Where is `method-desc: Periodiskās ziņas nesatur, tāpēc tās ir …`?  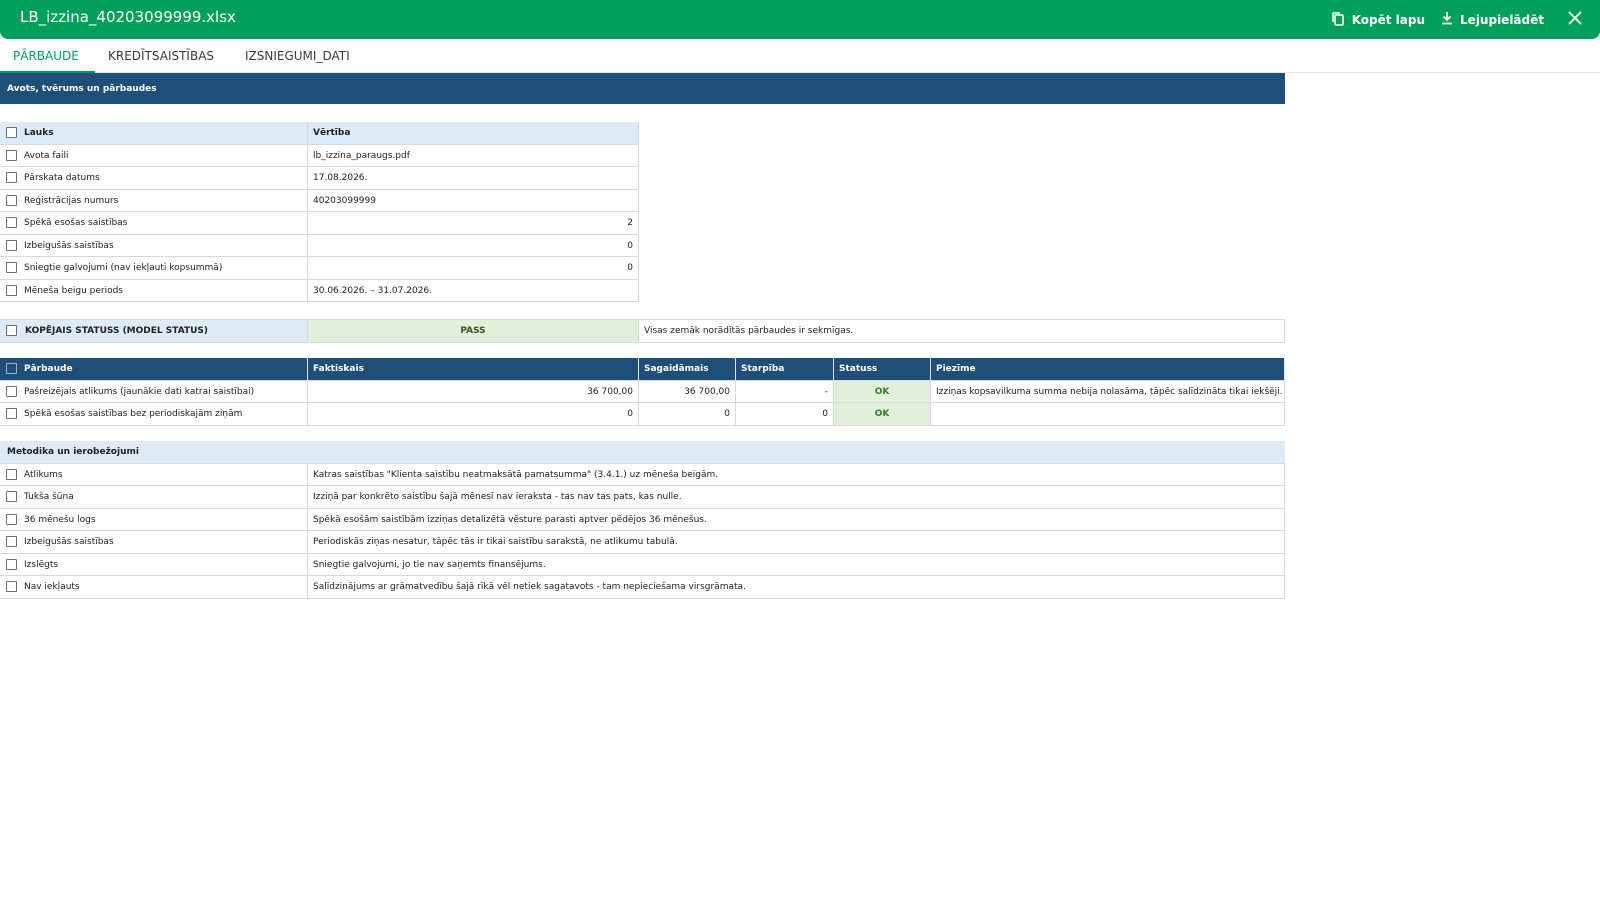 method-desc: Periodiskās ziņas nesatur, tāpēc tās ir … is located at coordinates (796, 542).